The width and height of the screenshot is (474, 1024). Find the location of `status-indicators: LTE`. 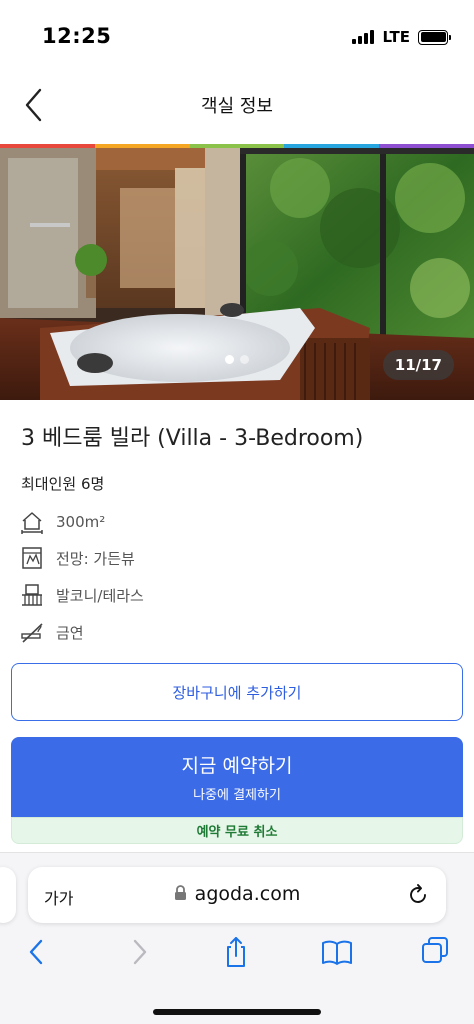

status-indicators: LTE is located at coordinates (401, 37).